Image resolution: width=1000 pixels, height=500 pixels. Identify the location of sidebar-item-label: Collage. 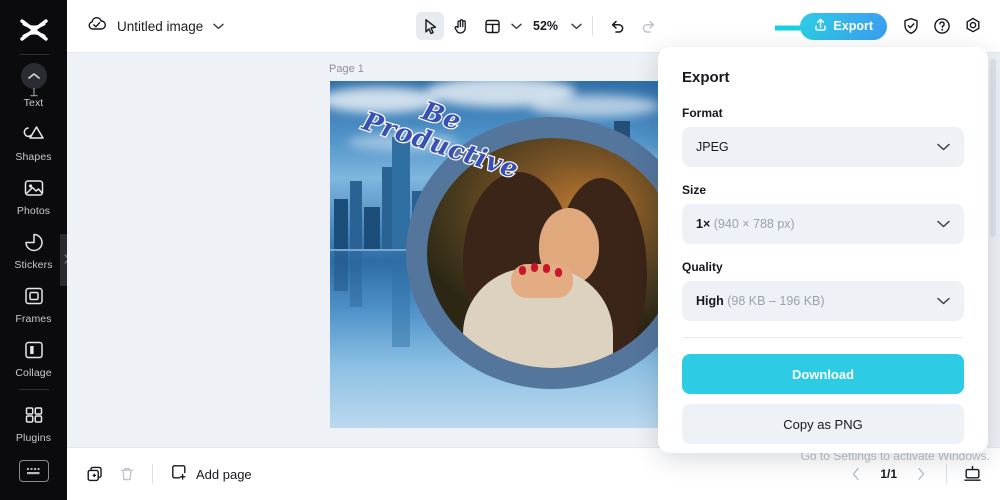
(33, 373).